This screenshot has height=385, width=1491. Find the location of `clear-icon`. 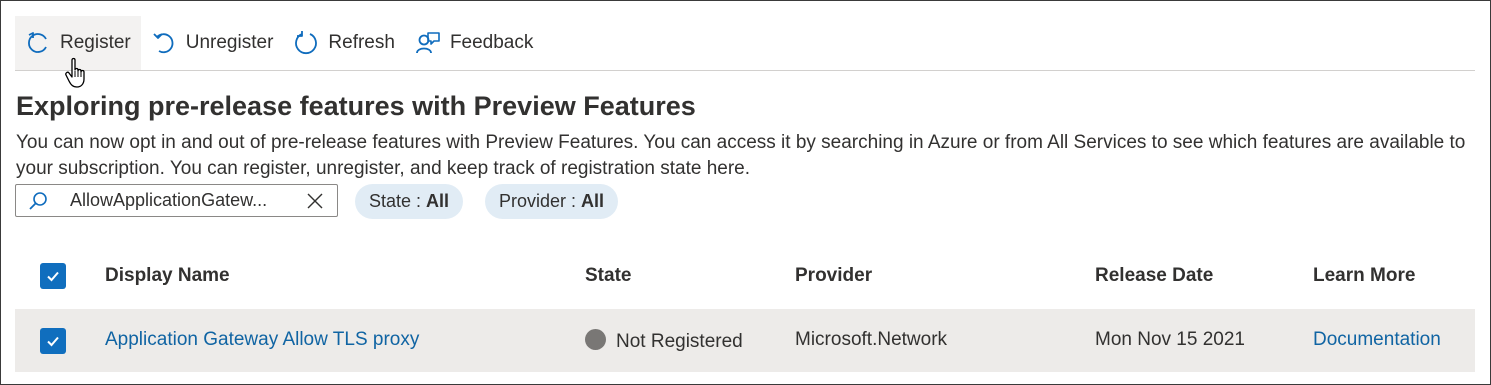

clear-icon is located at coordinates (315, 201).